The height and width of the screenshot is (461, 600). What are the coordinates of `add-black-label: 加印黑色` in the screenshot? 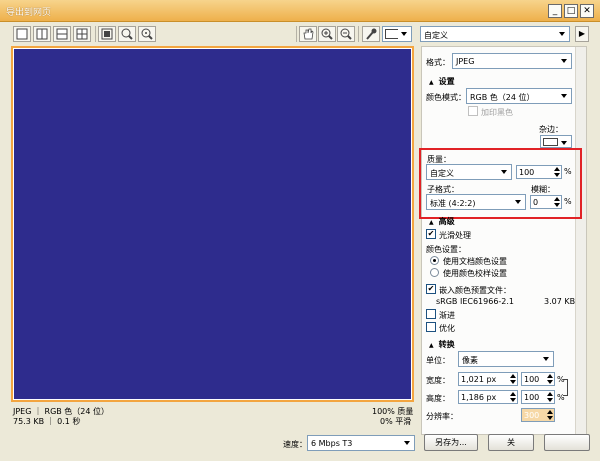 It's located at (497, 112).